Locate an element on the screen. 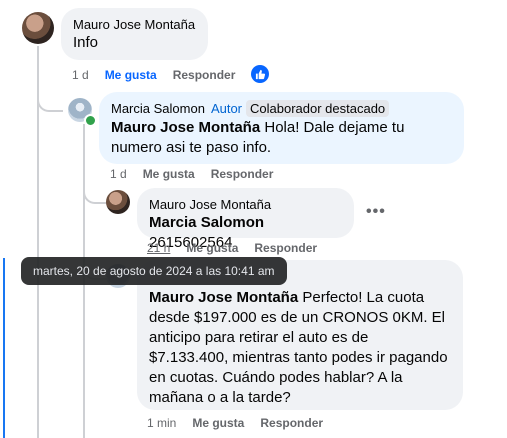  comment-text: Info is located at coordinates (86, 42).